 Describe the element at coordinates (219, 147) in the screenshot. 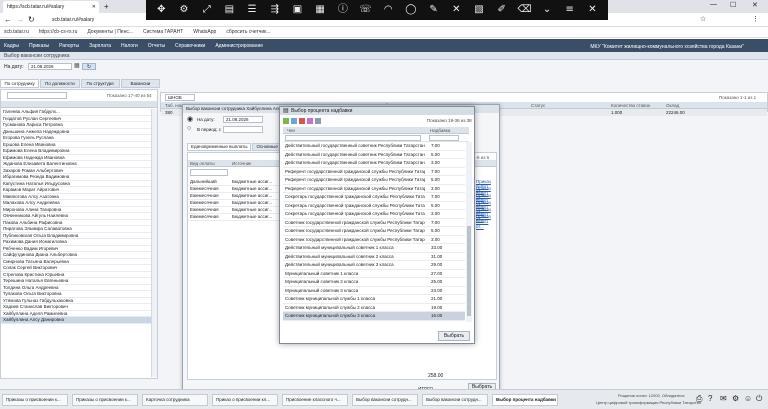

I see `vacancy-tab: Единовременные выплаты` at that location.